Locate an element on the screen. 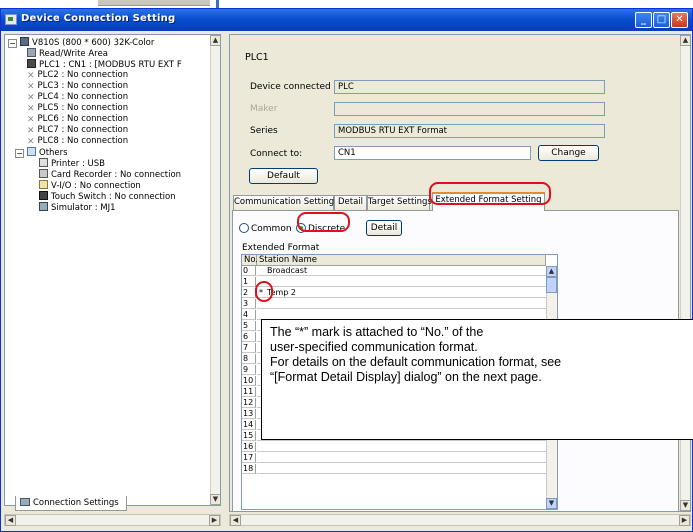 Image resolution: width=693 pixels, height=532 pixels. connect-to-label: Connect to: is located at coordinates (276, 154).